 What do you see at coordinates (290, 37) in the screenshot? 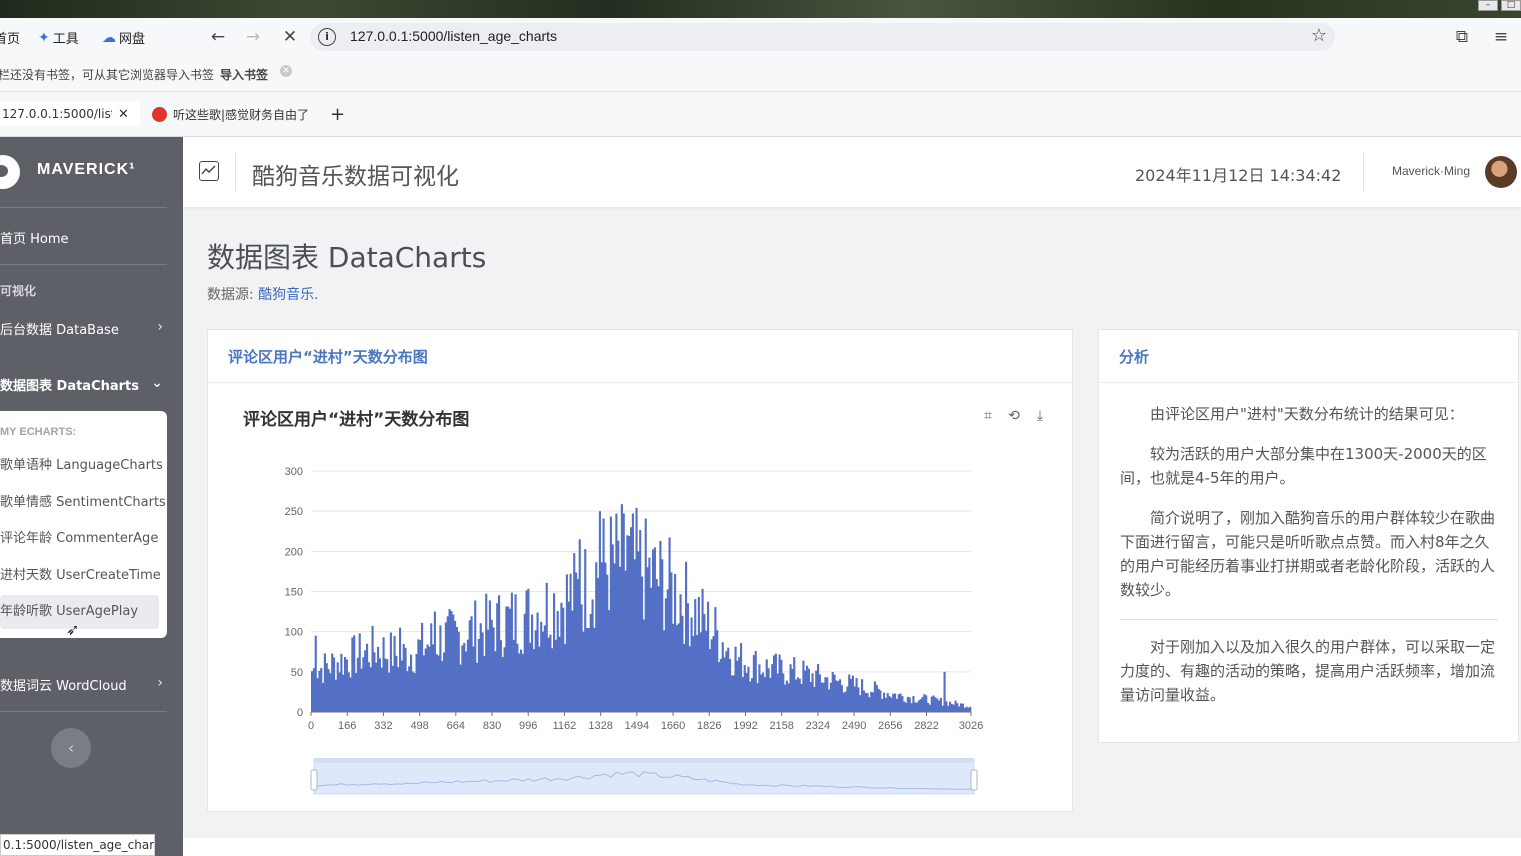
I see `stop-icon: ✕` at bounding box center [290, 37].